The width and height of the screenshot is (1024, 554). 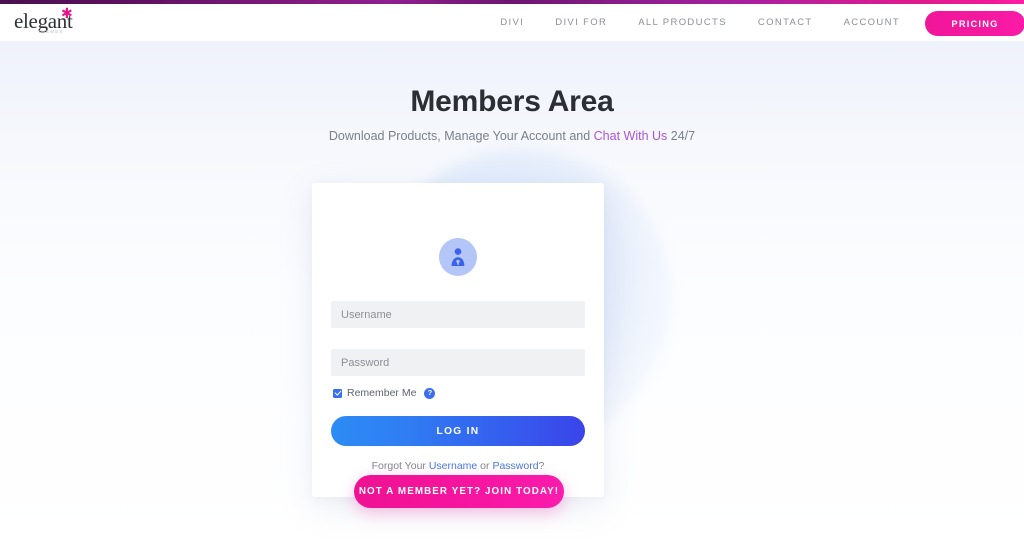 What do you see at coordinates (430, 393) in the screenshot?
I see `help-question-icon: ?` at bounding box center [430, 393].